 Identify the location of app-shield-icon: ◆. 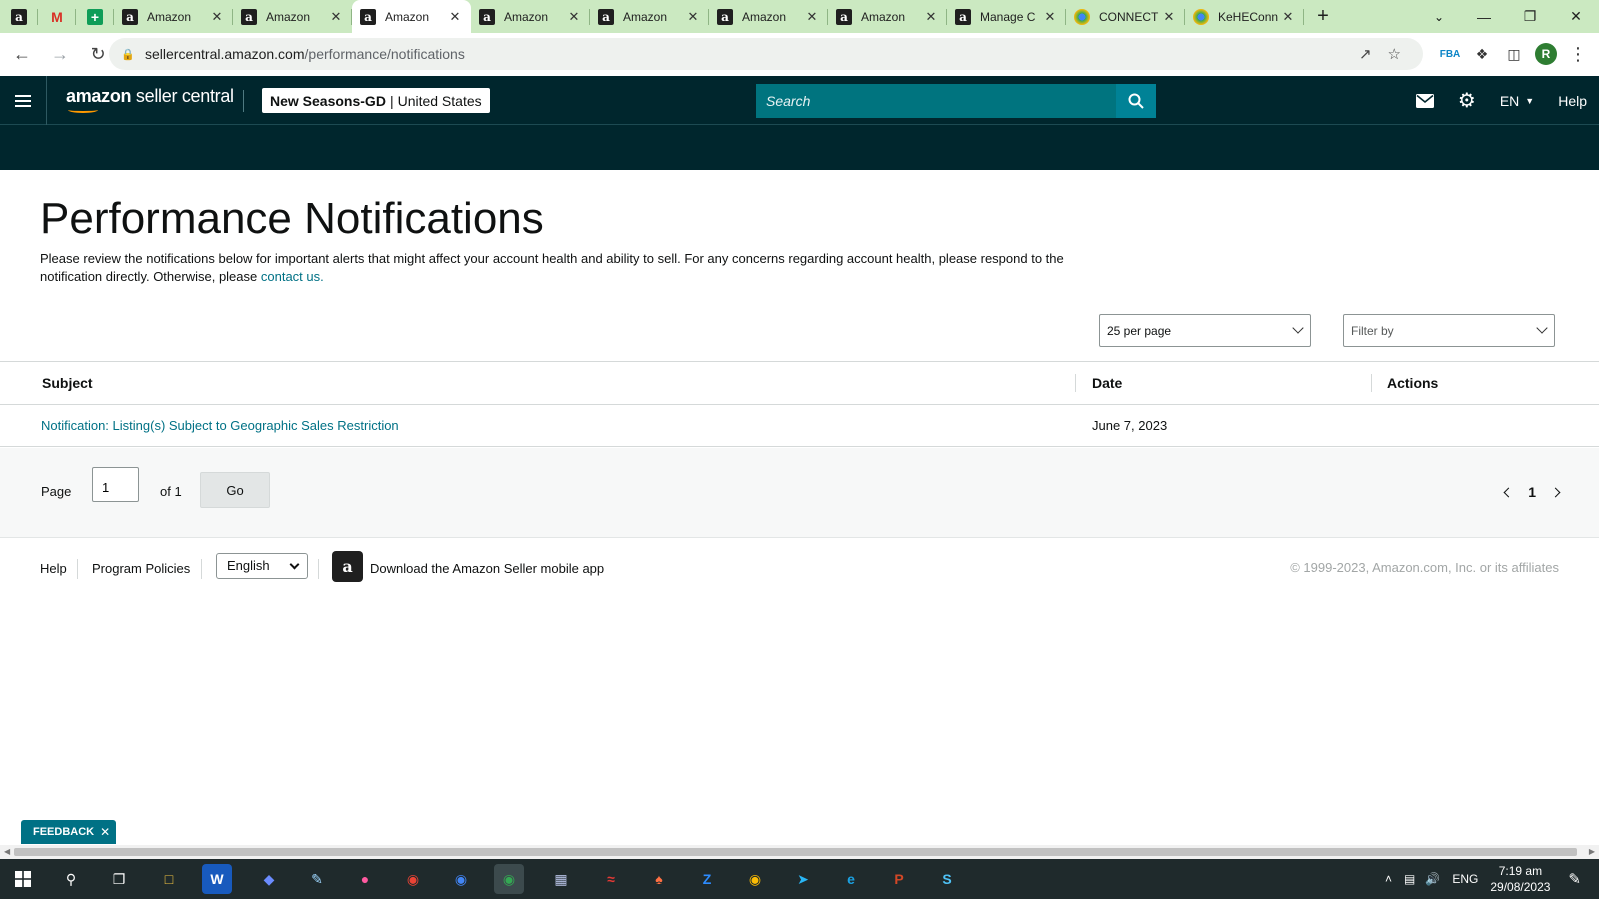
(269, 879).